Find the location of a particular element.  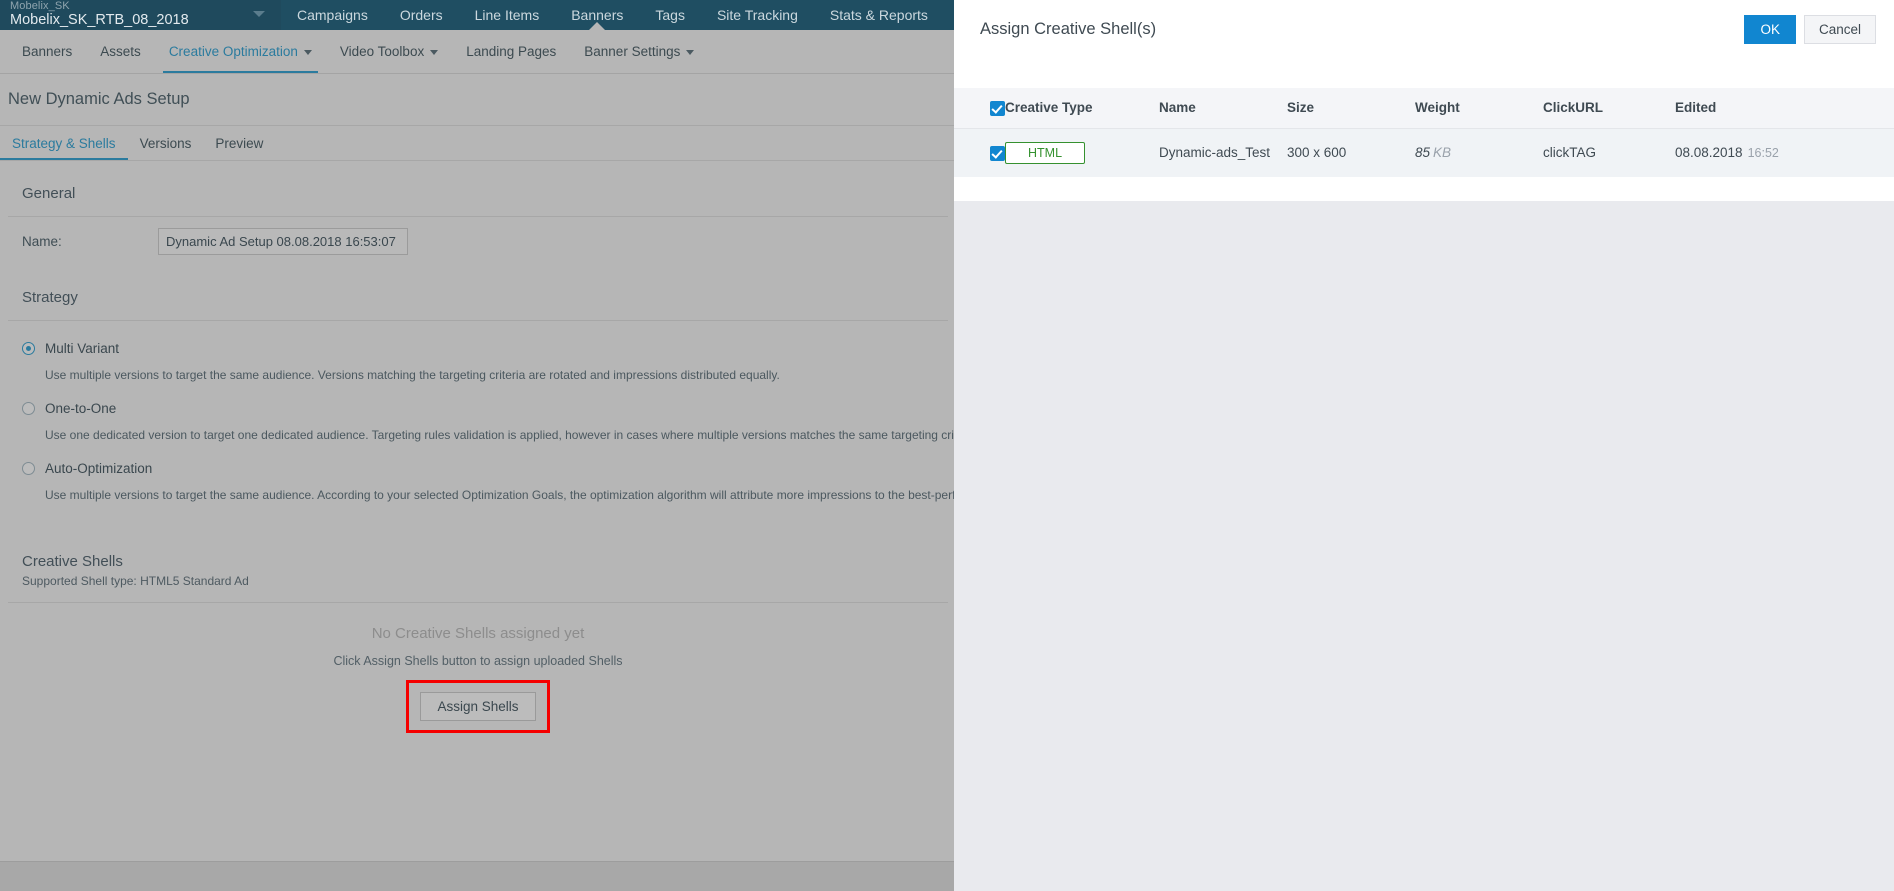

account-name-label: Mobelix_SK_RTB_08_2018 is located at coordinates (99, 20).